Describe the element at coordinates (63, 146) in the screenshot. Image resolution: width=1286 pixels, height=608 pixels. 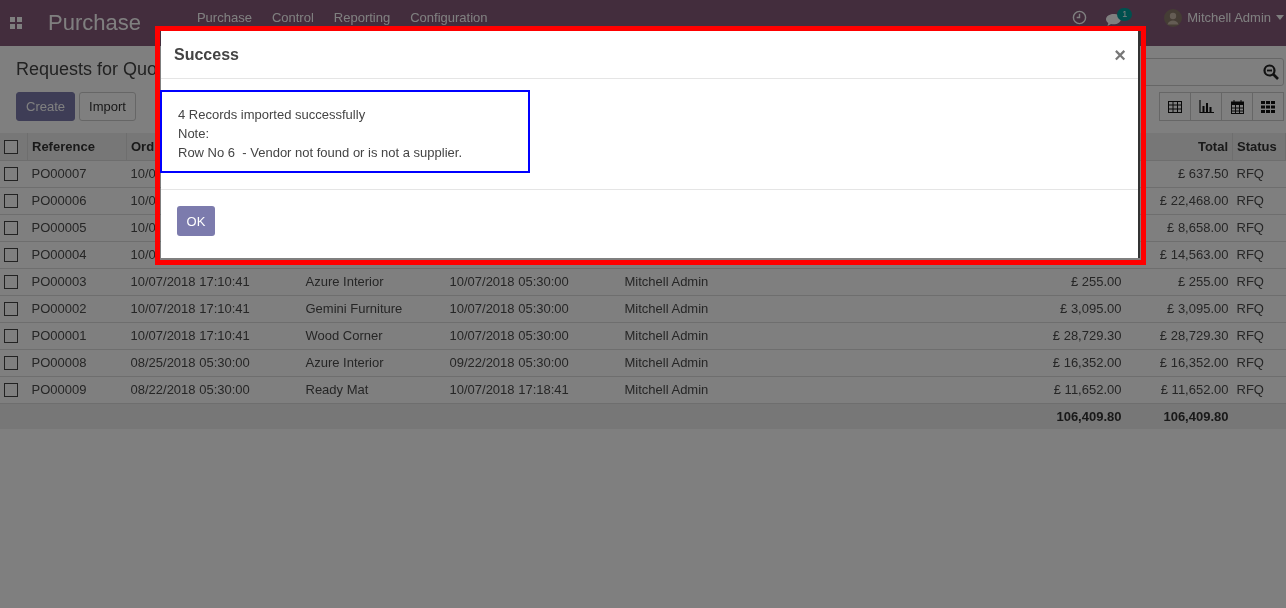
I see `column-header: Reference` at that location.